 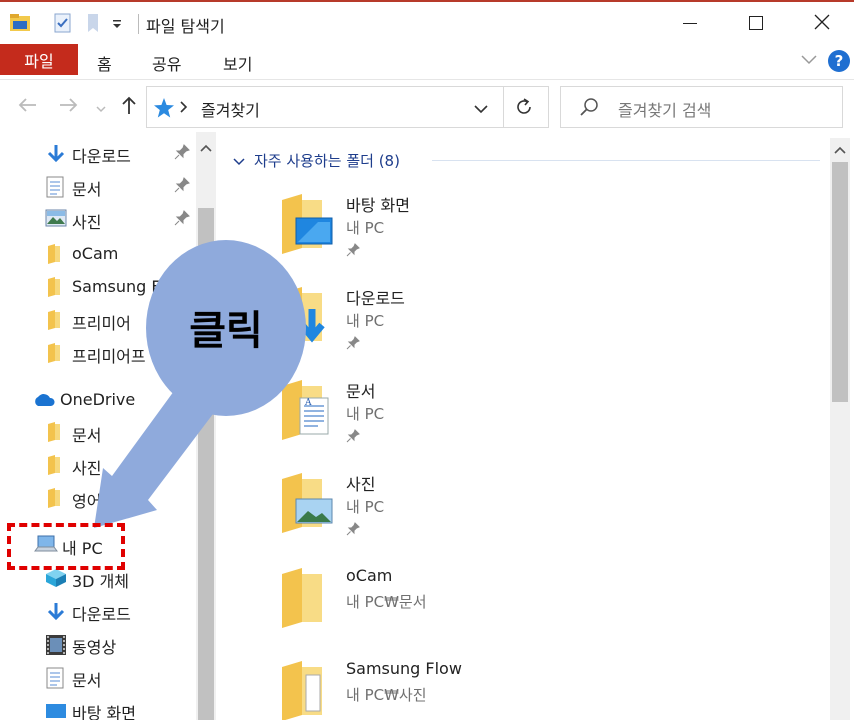 I want to click on callout-text: 클릭, so click(x=226, y=331).